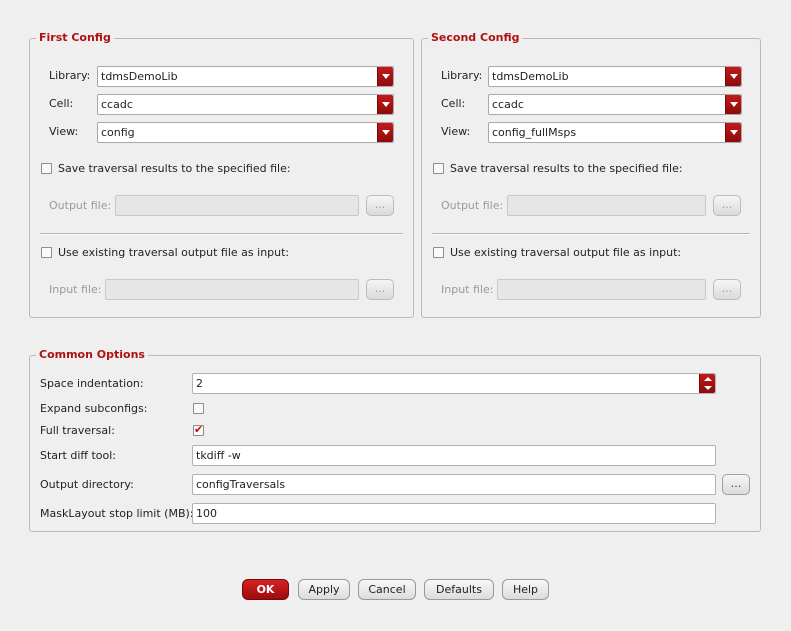  I want to click on masklayout-limit-value: 100, so click(206, 513).